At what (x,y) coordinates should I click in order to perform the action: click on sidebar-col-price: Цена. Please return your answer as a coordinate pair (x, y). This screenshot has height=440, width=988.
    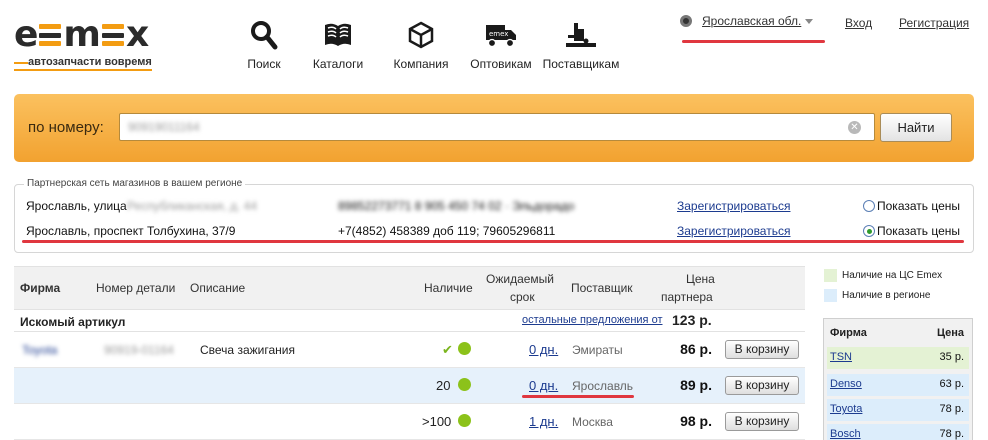
    Looking at the image, I should click on (950, 333).